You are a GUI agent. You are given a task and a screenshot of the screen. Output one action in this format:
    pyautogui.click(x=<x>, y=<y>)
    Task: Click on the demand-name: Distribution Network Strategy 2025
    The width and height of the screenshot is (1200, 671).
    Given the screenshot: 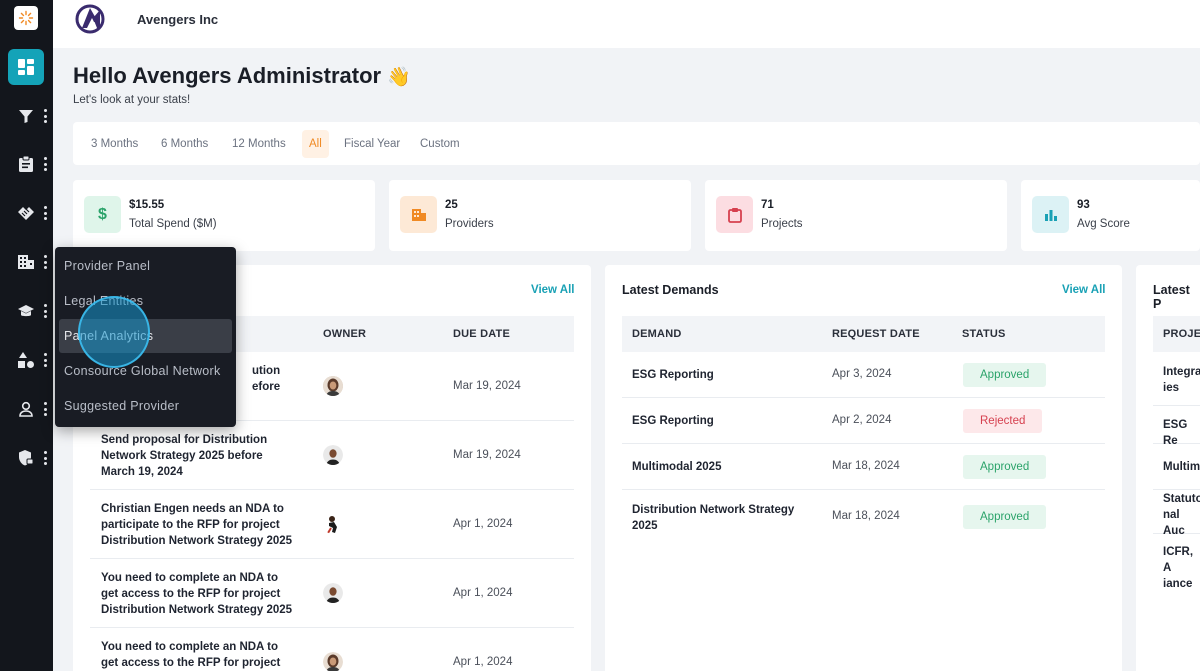 What is the action you would take?
    pyautogui.click(x=713, y=518)
    